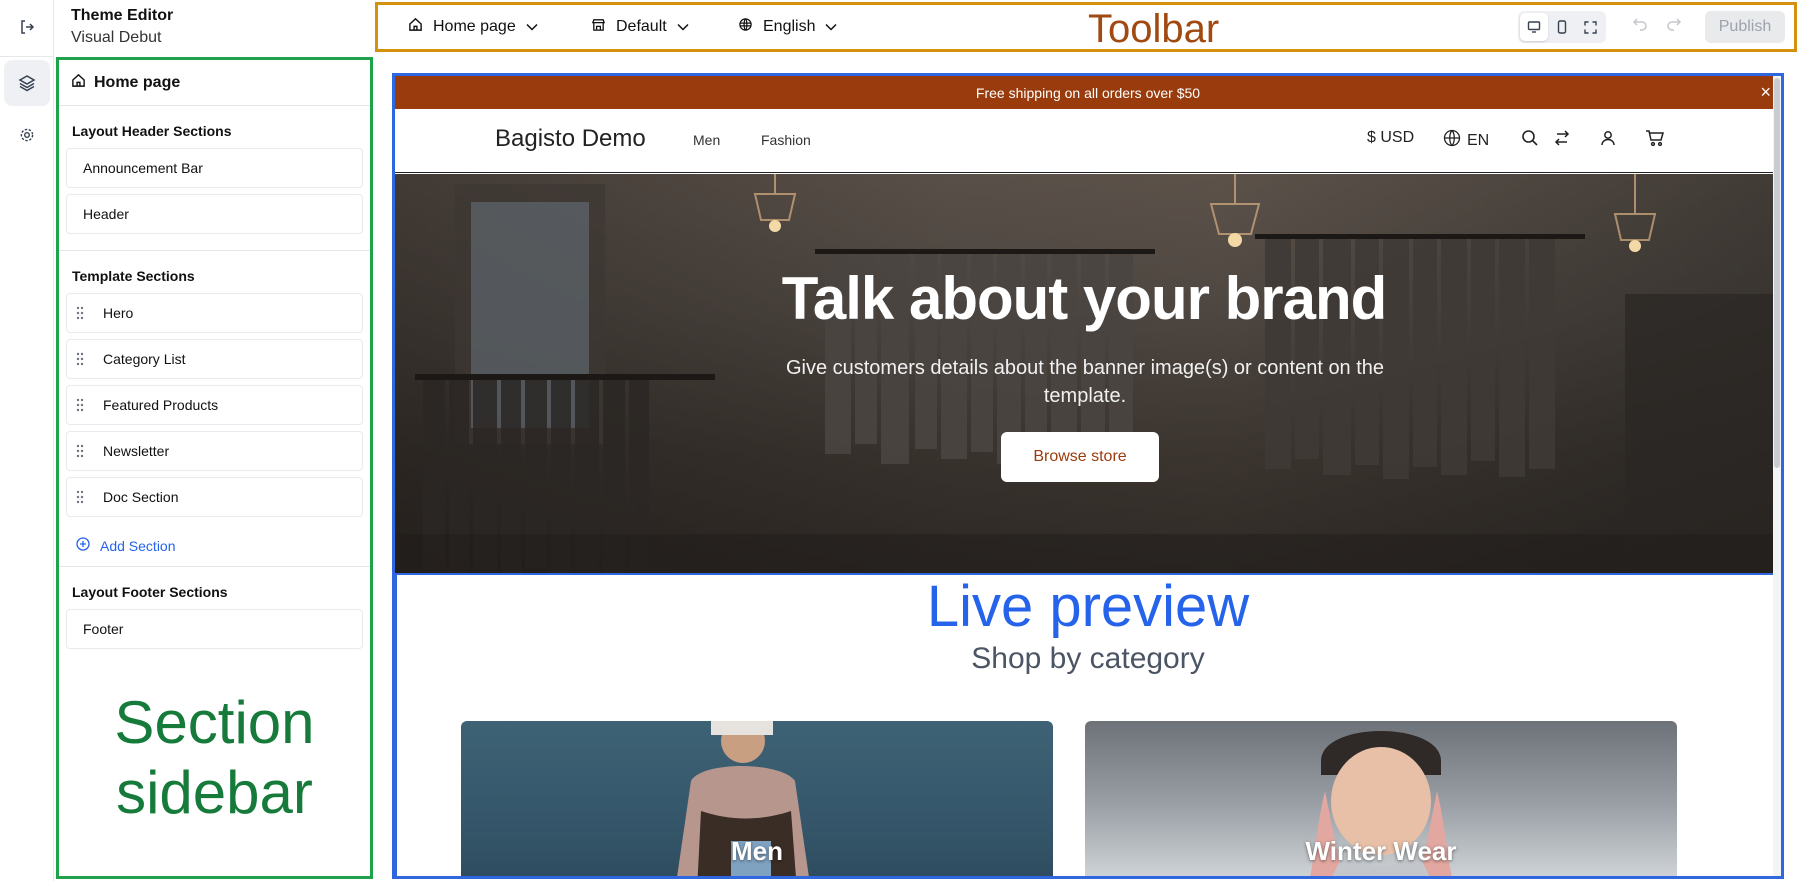 The image size is (1799, 881). I want to click on layers-icon, so click(27, 83).